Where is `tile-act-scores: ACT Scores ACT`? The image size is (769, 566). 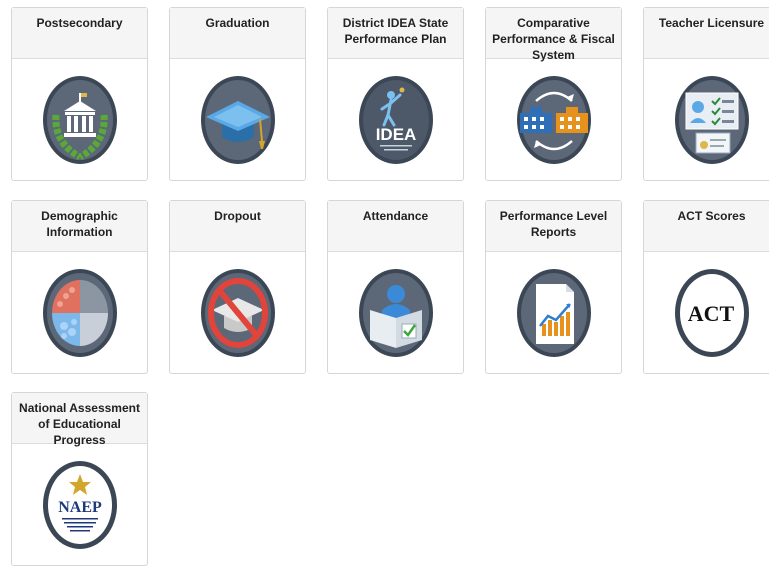
tile-act-scores: ACT Scores ACT is located at coordinates (706, 287).